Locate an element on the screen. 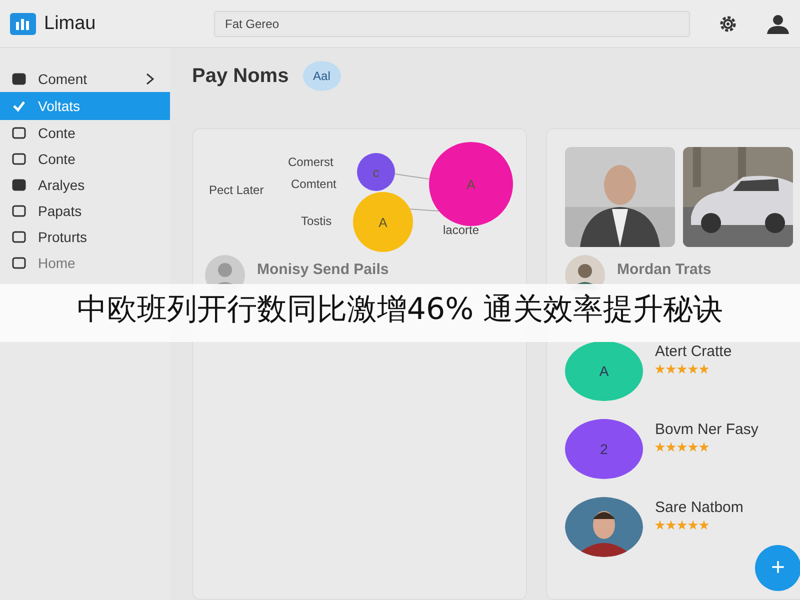  app-name: Limau is located at coordinates (70, 23).